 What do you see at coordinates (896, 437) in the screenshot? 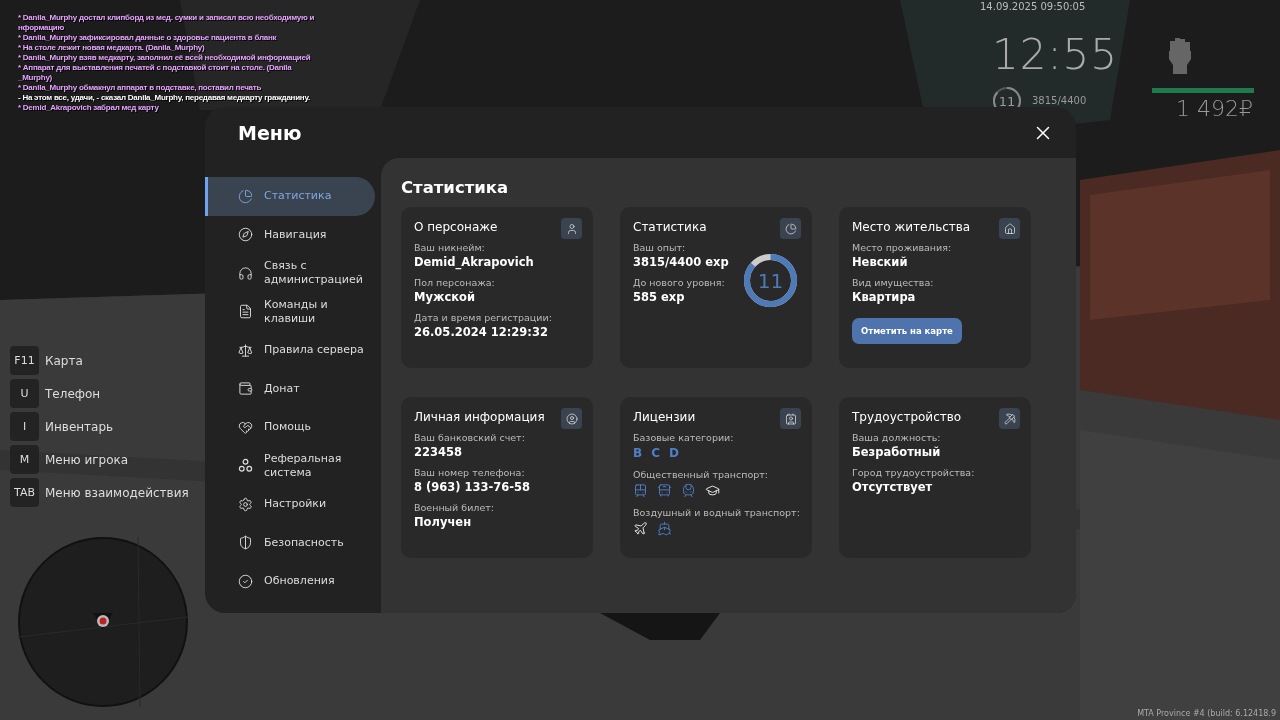
I see `field-label: Ваша должность:` at bounding box center [896, 437].